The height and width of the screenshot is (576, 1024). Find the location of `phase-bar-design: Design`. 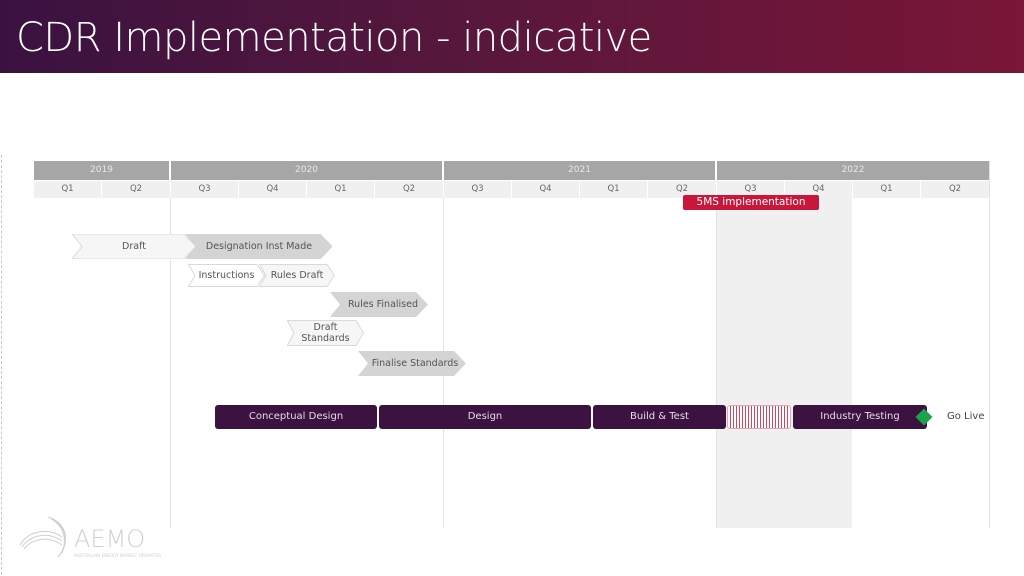

phase-bar-design: Design is located at coordinates (485, 417).